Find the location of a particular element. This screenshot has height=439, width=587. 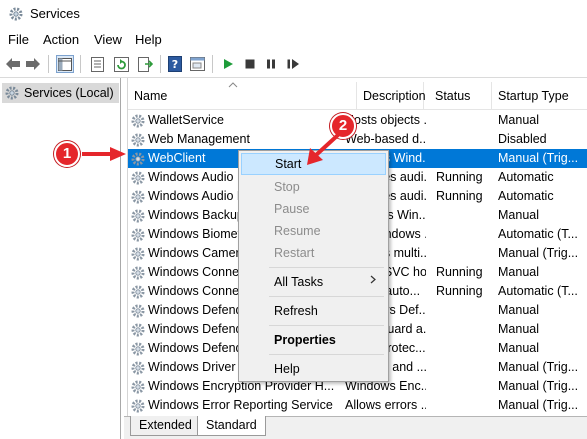

stop-service-icon is located at coordinates (250, 64).